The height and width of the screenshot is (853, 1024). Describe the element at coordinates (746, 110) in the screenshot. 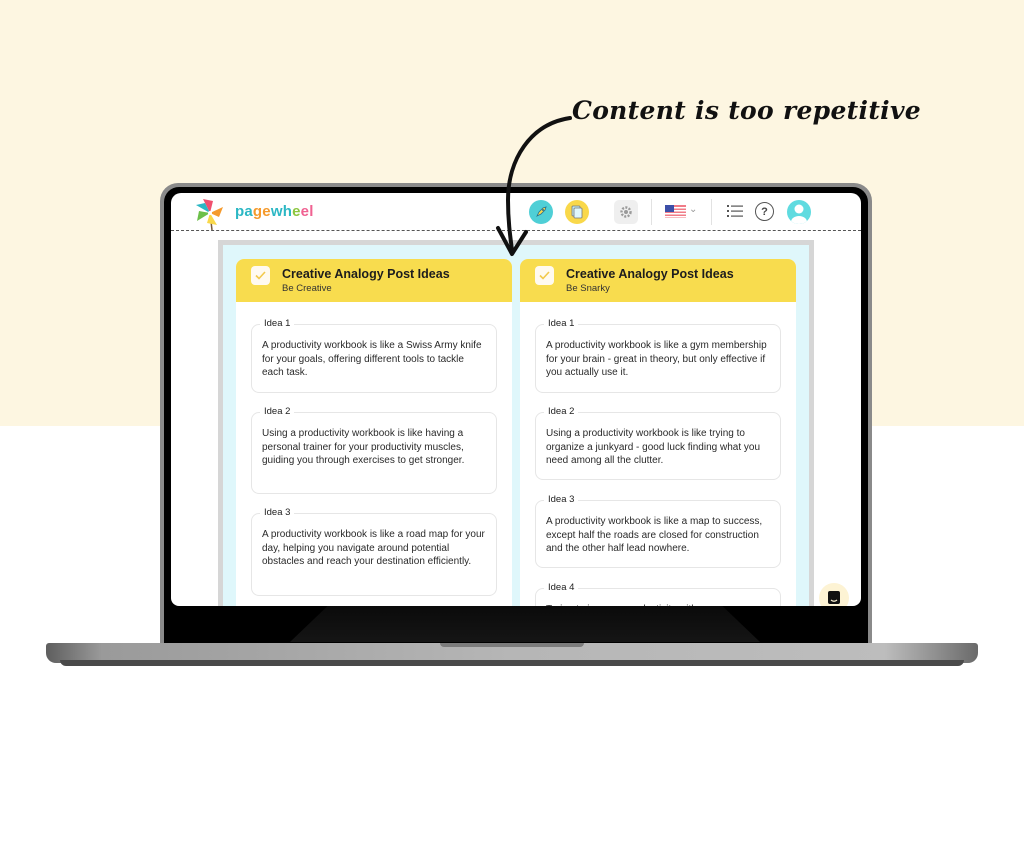

I see `annotation-label: Content is too repetitive` at that location.